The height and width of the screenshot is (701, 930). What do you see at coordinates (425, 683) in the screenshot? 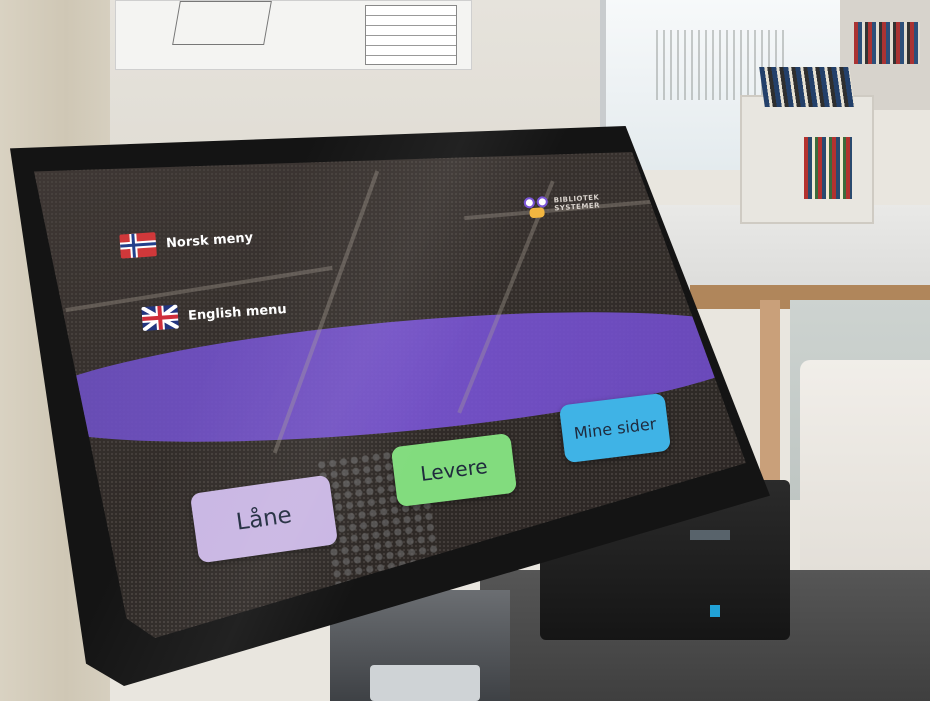
I see `stand-plate` at bounding box center [425, 683].